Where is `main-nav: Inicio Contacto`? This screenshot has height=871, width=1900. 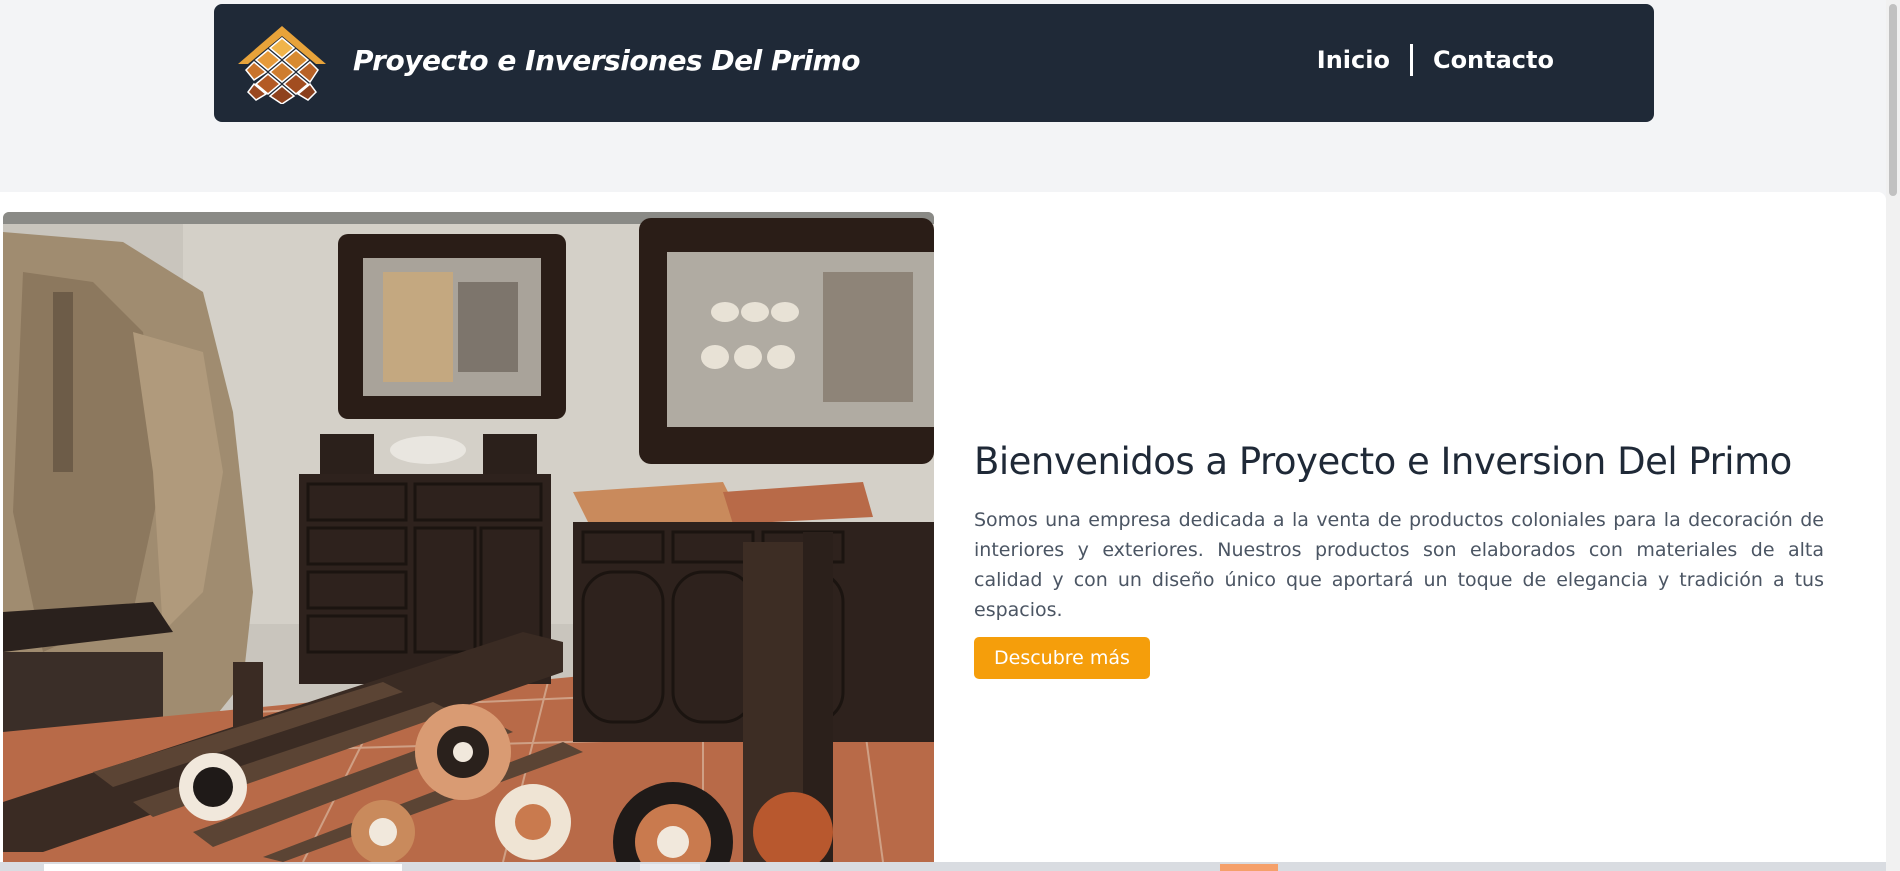
main-nav: Inicio Contacto is located at coordinates (1435, 60).